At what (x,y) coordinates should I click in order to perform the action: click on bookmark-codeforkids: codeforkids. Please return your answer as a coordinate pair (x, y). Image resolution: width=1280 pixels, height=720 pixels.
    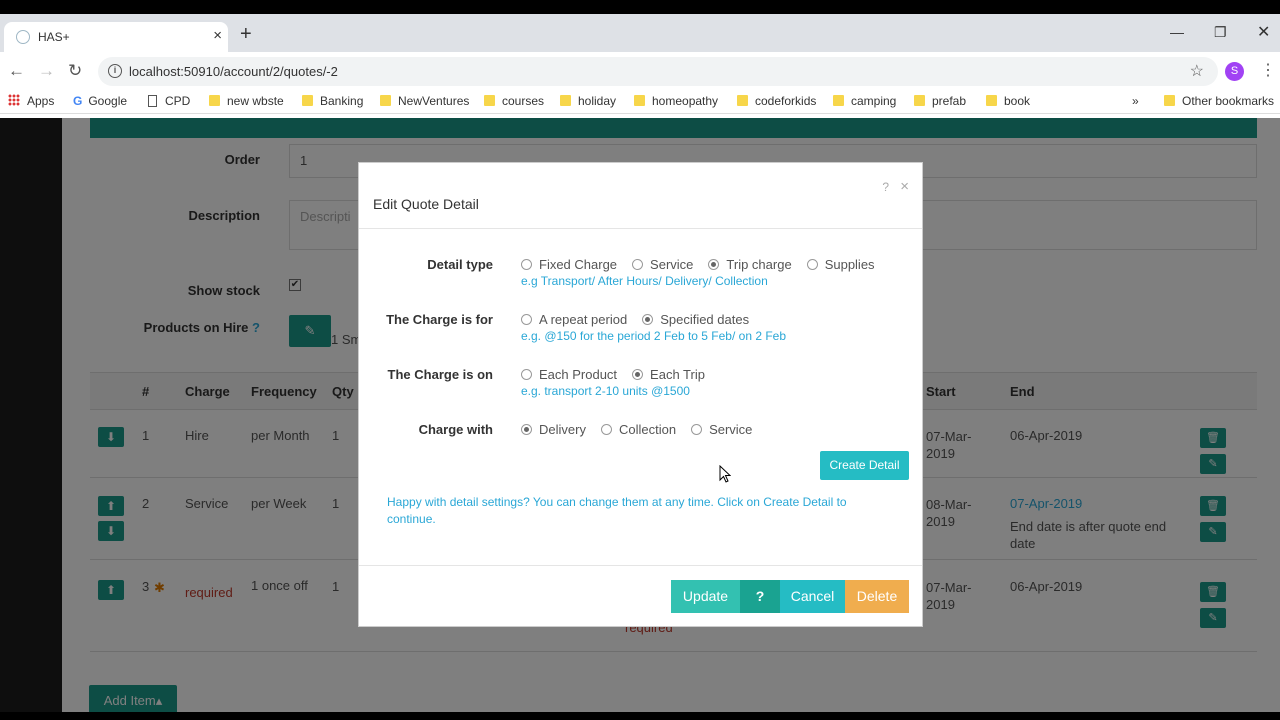
    Looking at the image, I should click on (776, 101).